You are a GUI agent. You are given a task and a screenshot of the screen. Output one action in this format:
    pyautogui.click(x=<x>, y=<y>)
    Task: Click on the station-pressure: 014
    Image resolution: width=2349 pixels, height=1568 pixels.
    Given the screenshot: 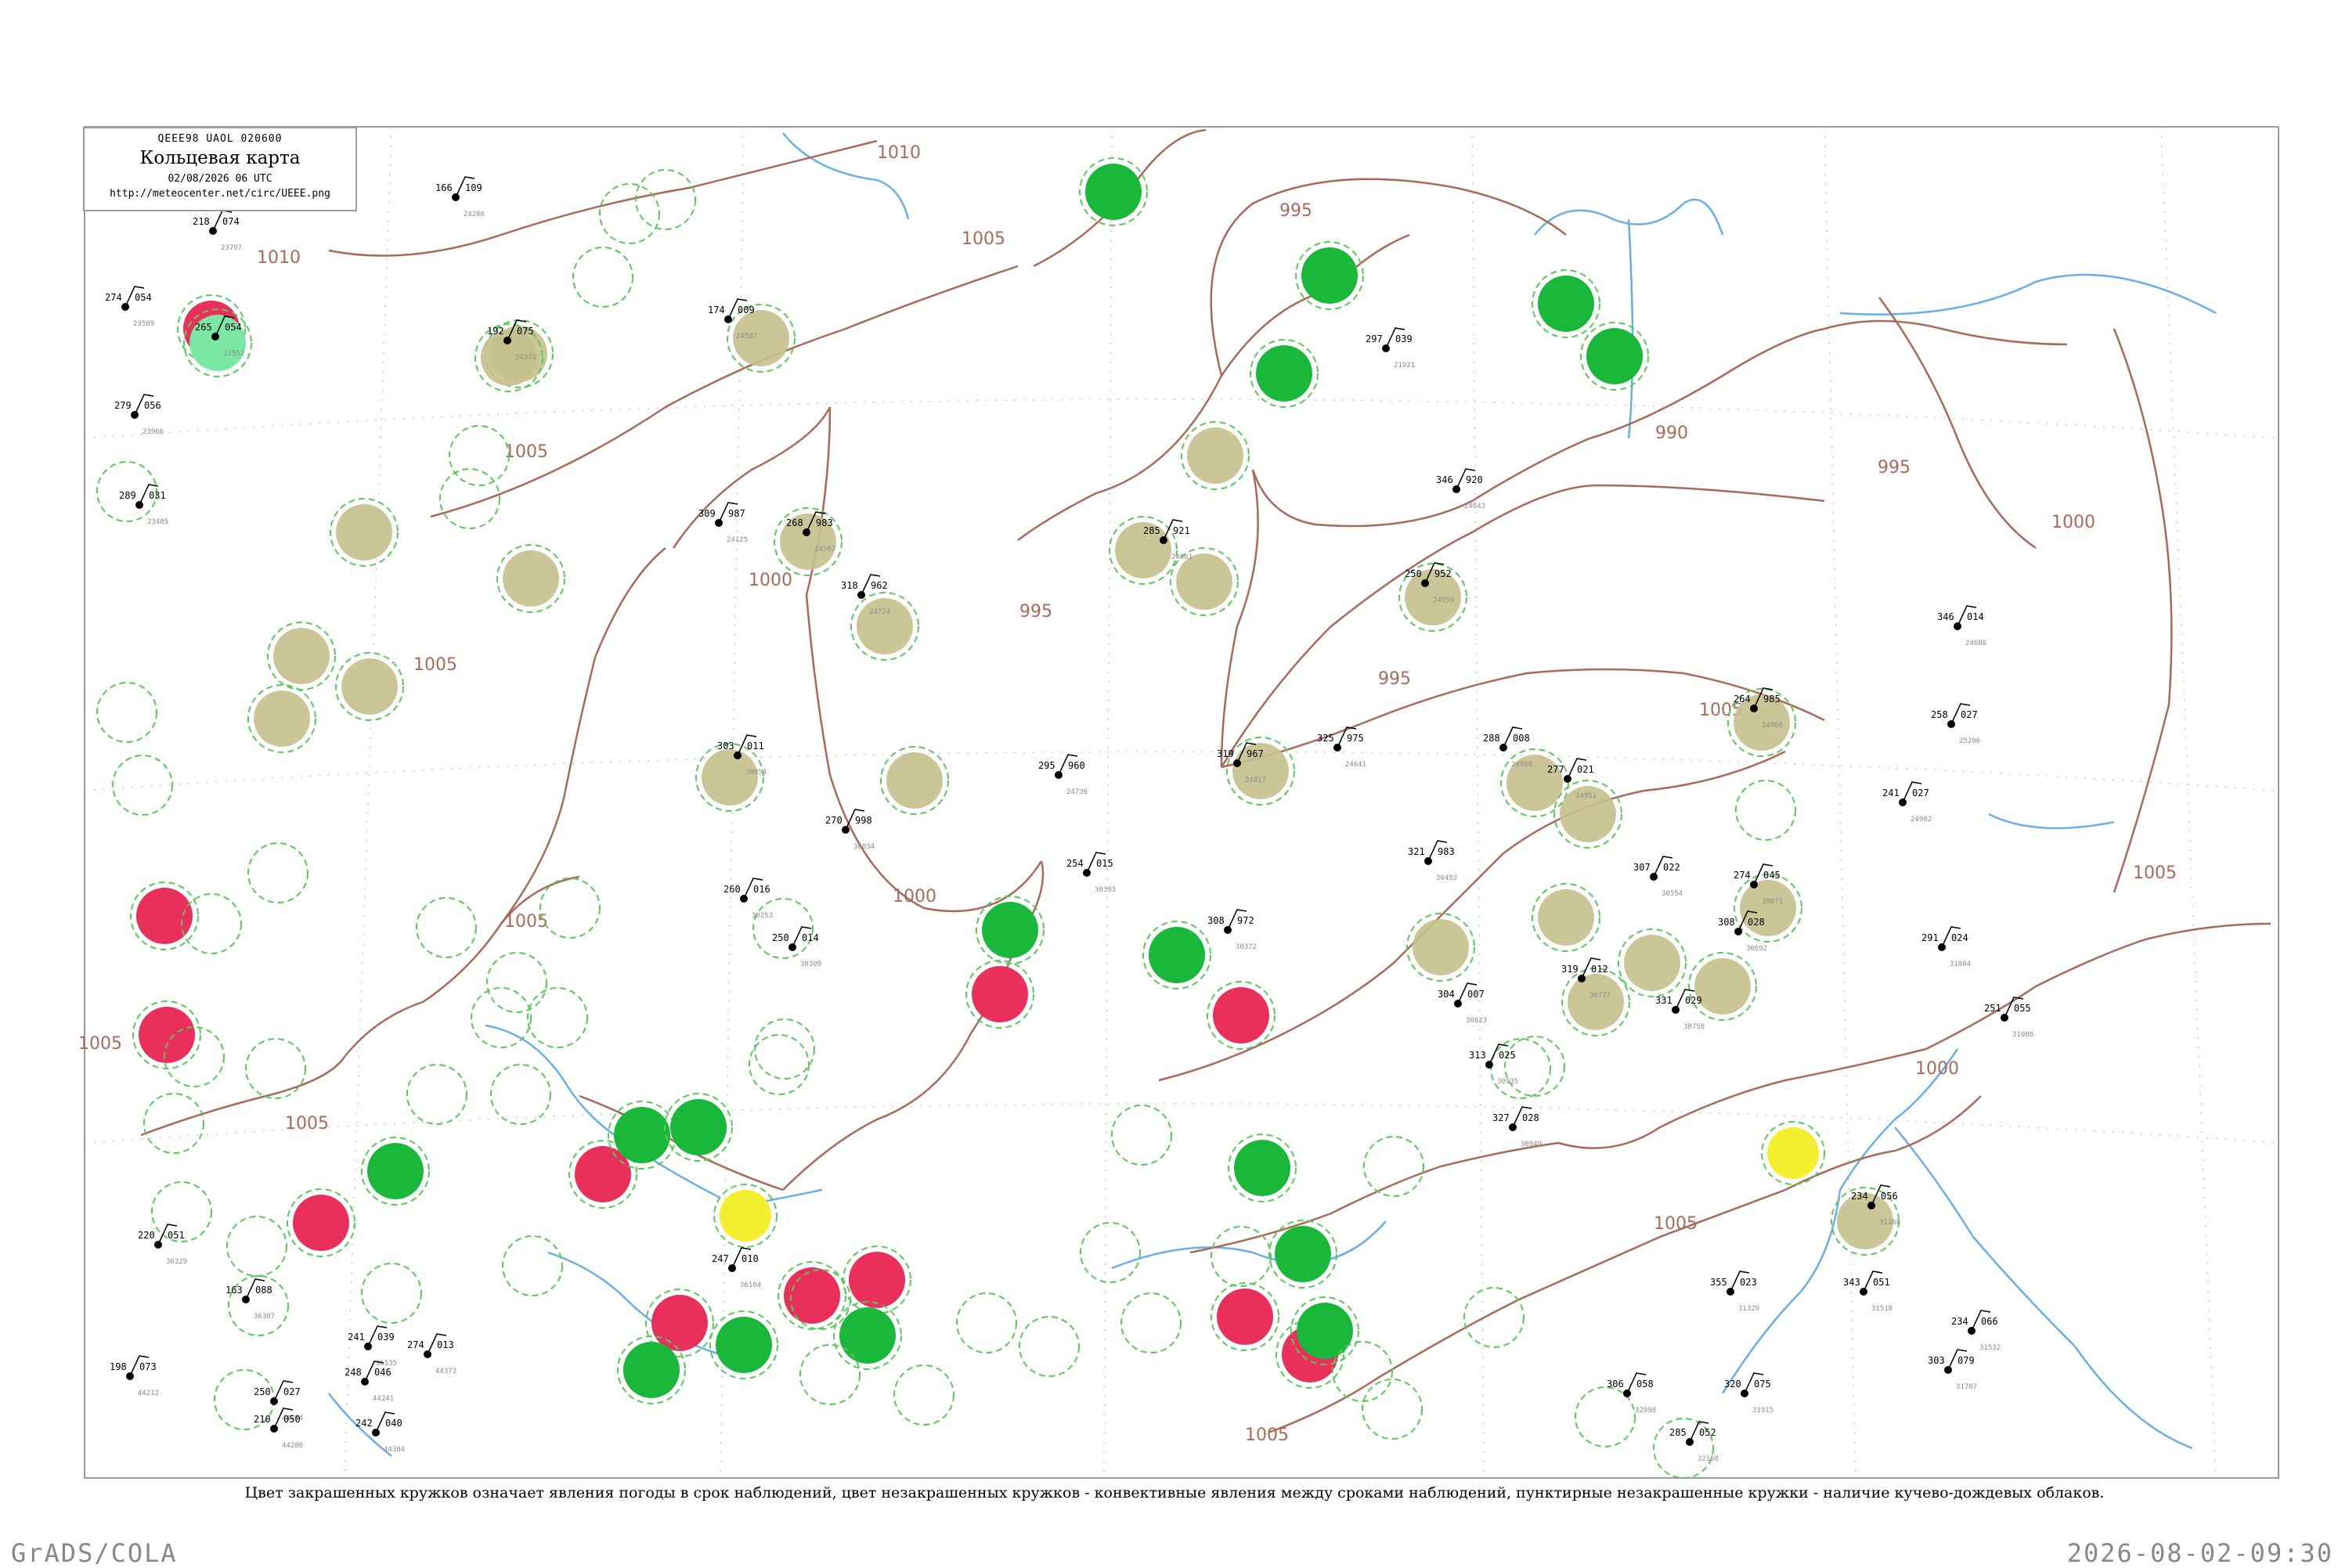 What is the action you would take?
    pyautogui.click(x=811, y=937)
    